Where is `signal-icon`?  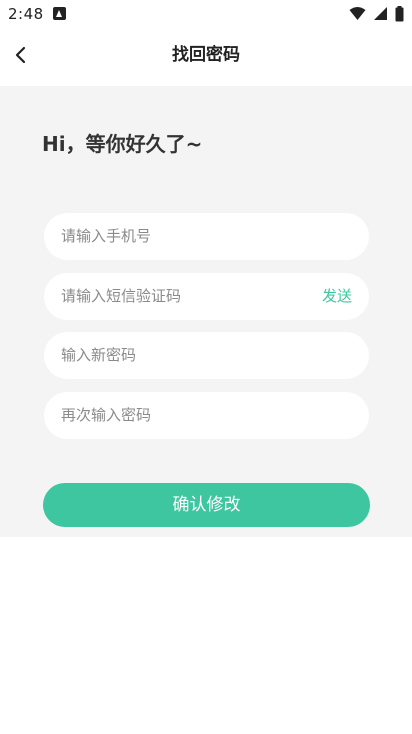
signal-icon is located at coordinates (380, 13).